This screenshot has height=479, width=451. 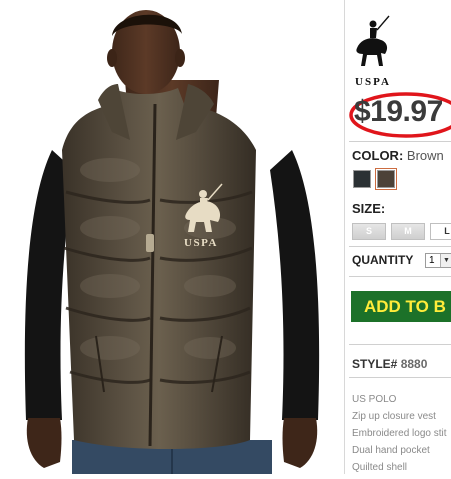 What do you see at coordinates (432, 260) in the screenshot?
I see `quantity-value: 1` at bounding box center [432, 260].